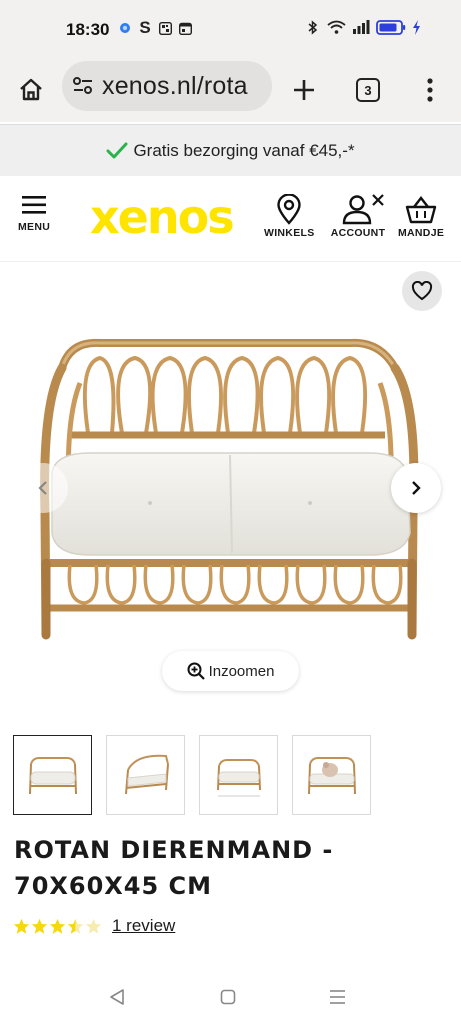  I want to click on status-bar: 18:30 S, so click(230, 30).